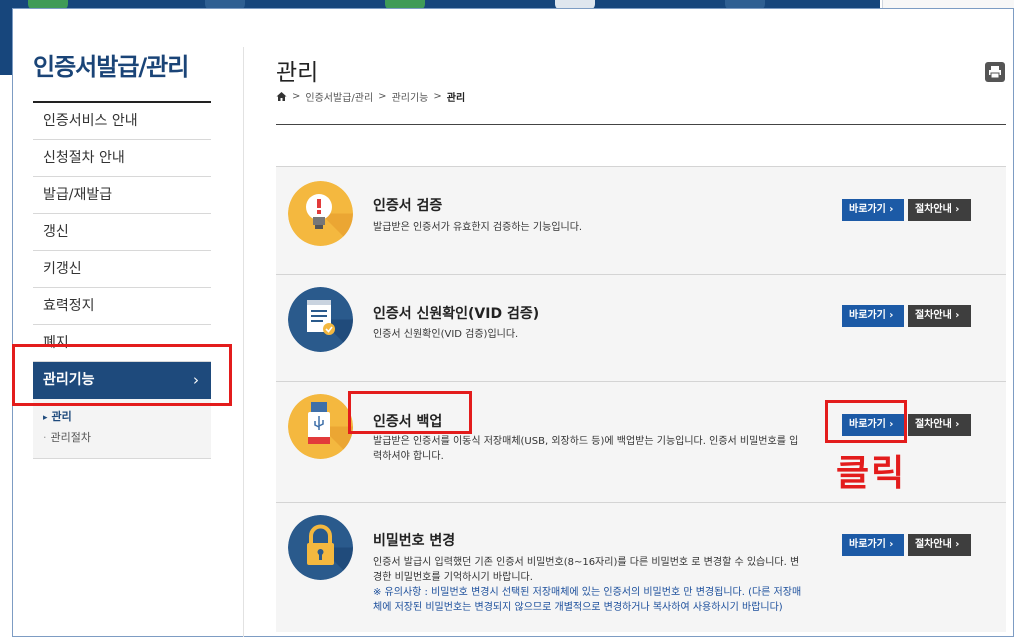  Describe the element at coordinates (122, 269) in the screenshot. I see `sidebar-item-key-renewal: 키갱신` at that location.